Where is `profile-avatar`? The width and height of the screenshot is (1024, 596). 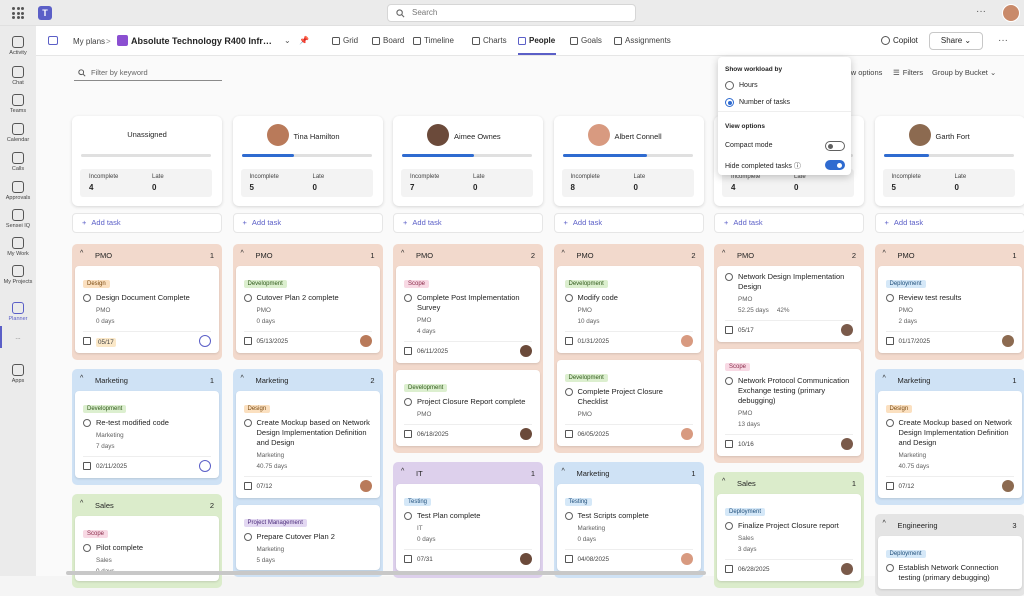 profile-avatar is located at coordinates (1011, 13).